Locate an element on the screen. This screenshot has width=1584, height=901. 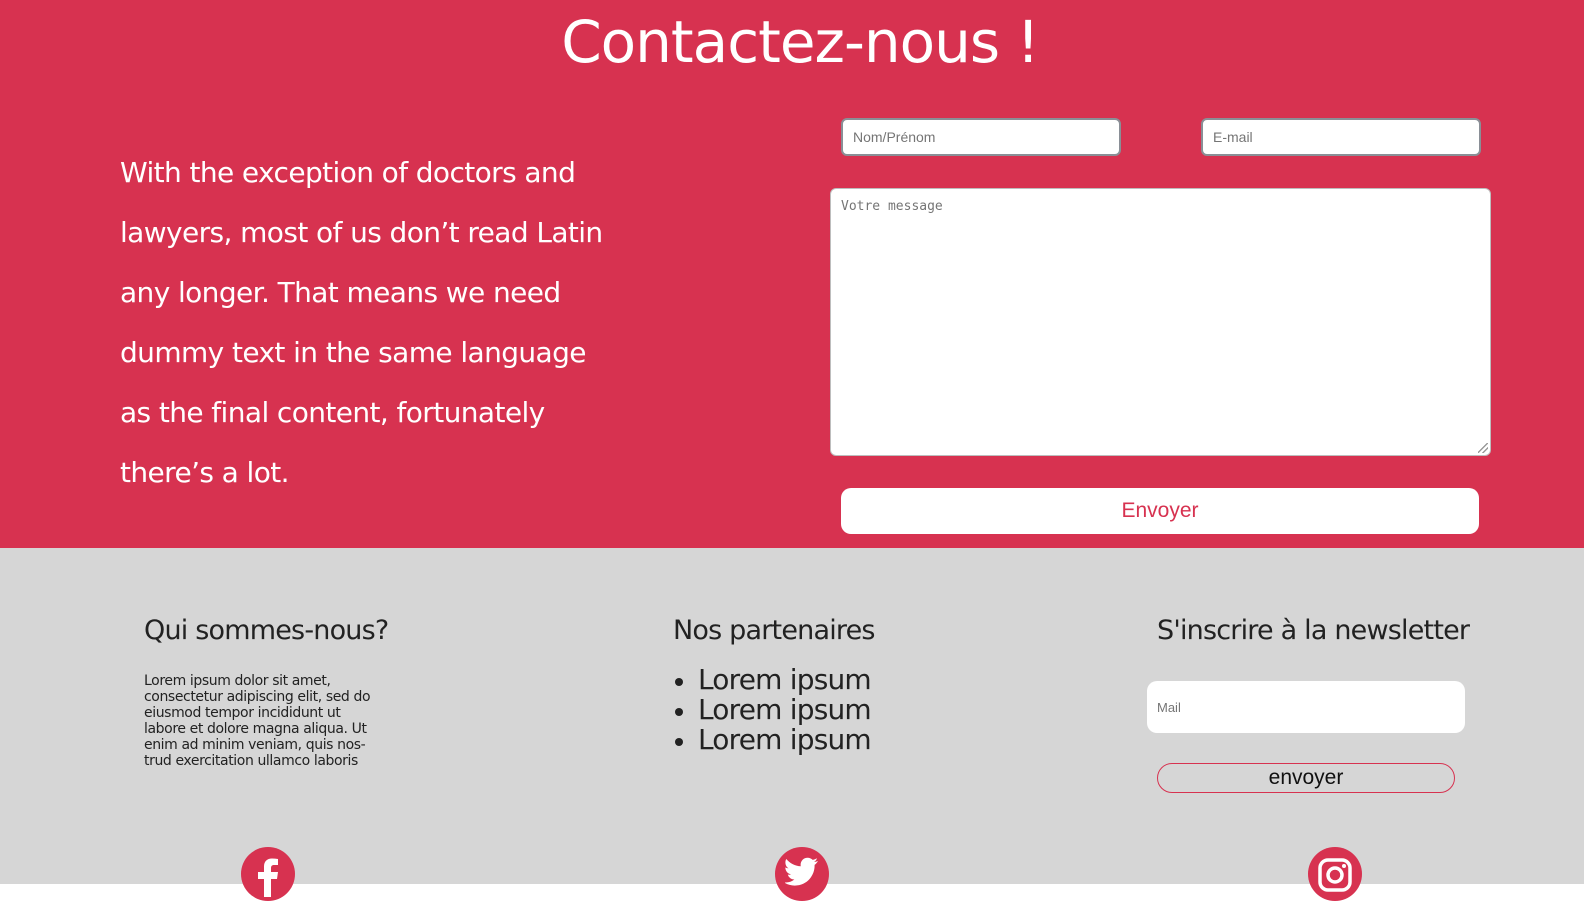
newsletter-title: S'inscrire à la newsletter is located at coordinates (1313, 630).